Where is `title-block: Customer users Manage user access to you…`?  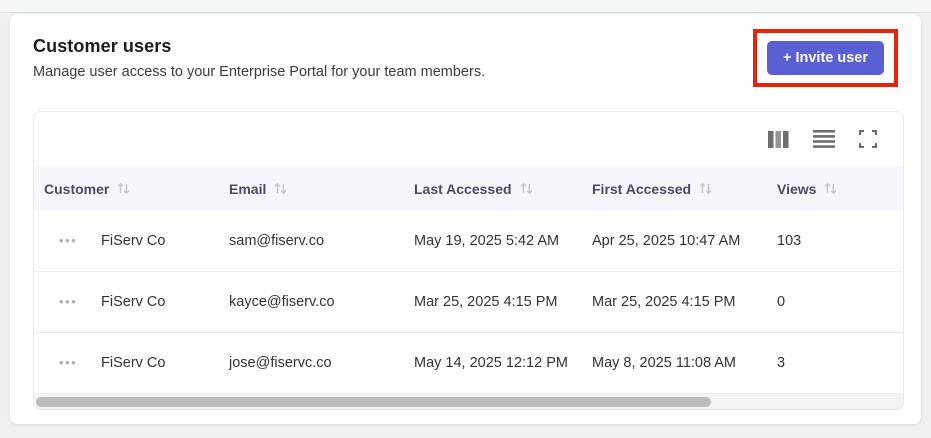
title-block: Customer users Manage user access to you… is located at coordinates (259, 58).